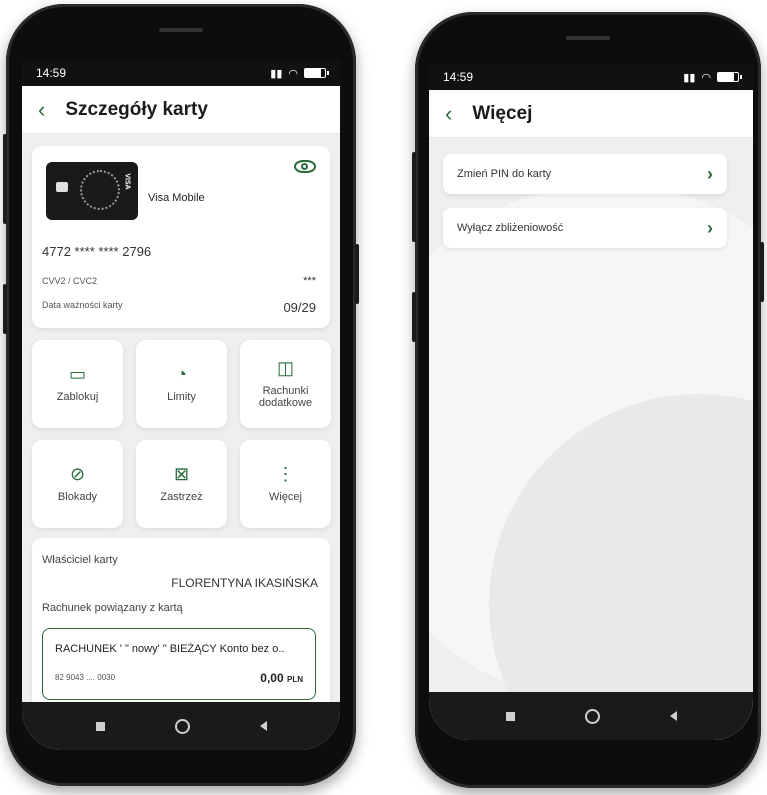 Image resolution: width=767 pixels, height=795 pixels. I want to click on block-card-button: ▭ Zablokuj, so click(77, 384).